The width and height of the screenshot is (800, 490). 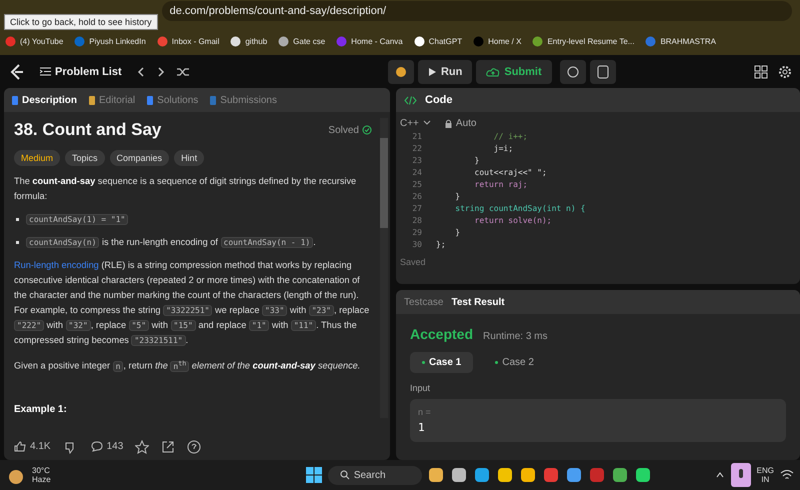 What do you see at coordinates (112, 100) in the screenshot?
I see `panel-tab: Editorial` at bounding box center [112, 100].